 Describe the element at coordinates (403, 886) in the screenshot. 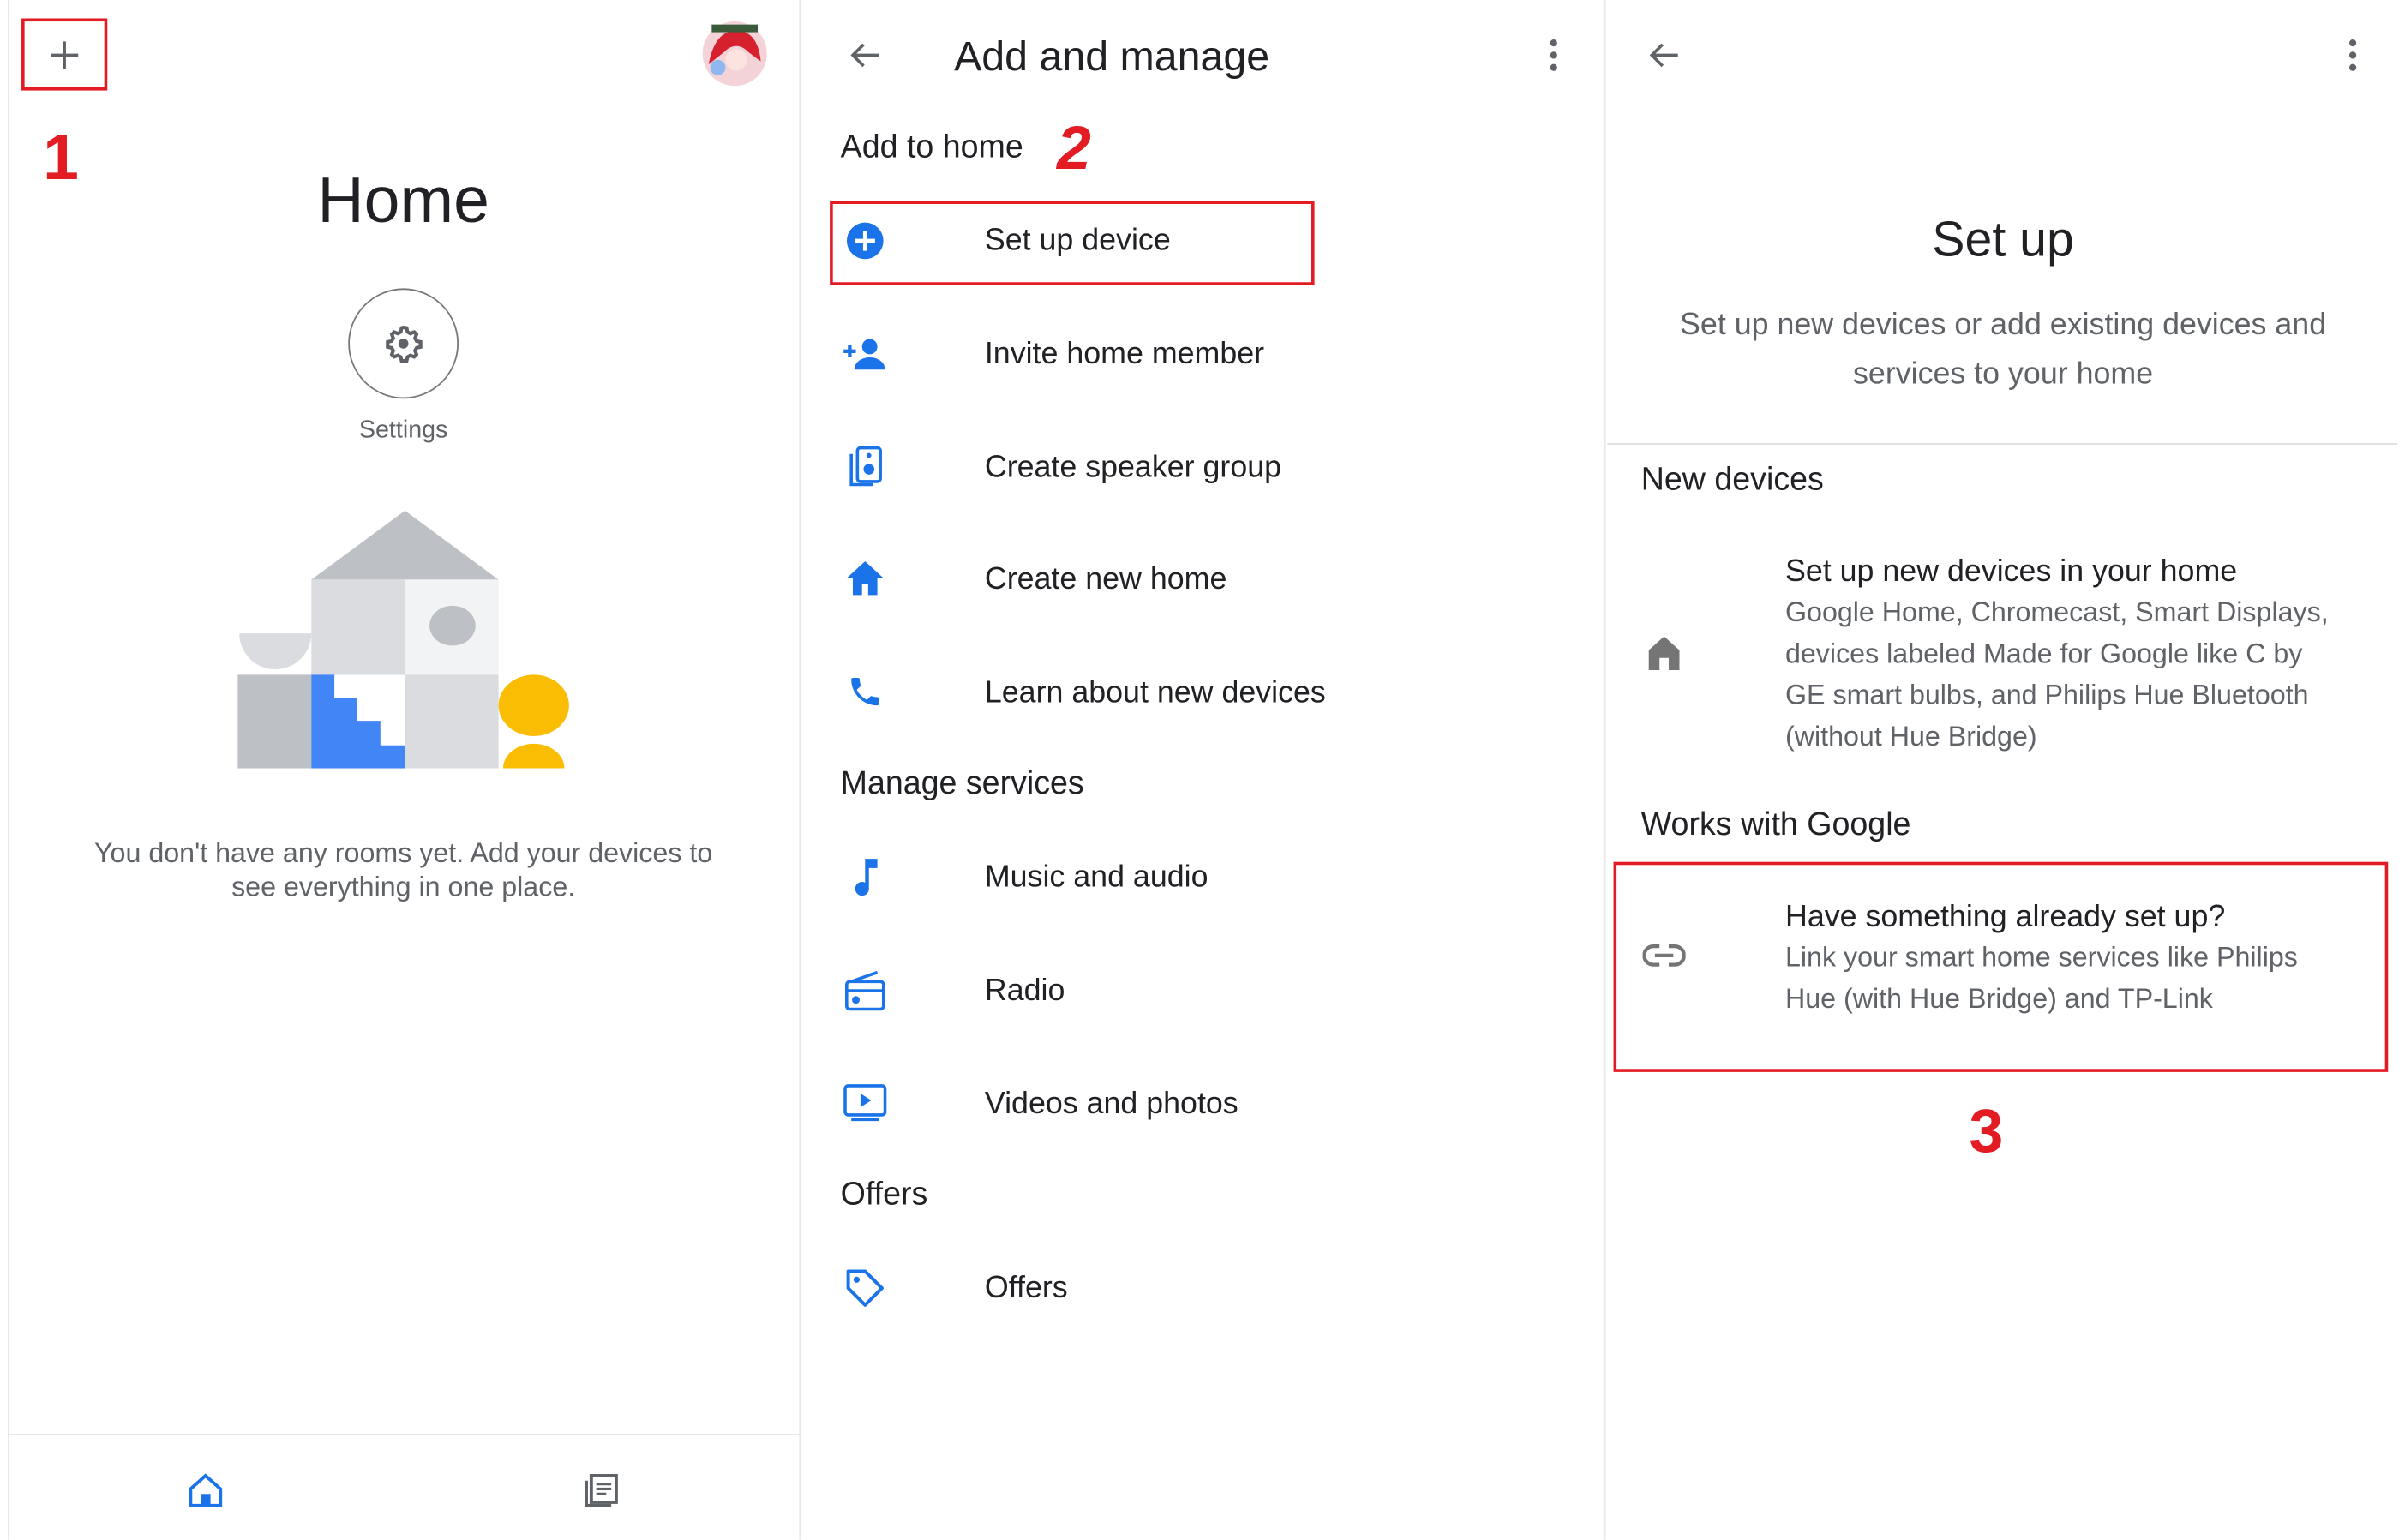

I see `empty-message-line2: see everything in one place.` at that location.